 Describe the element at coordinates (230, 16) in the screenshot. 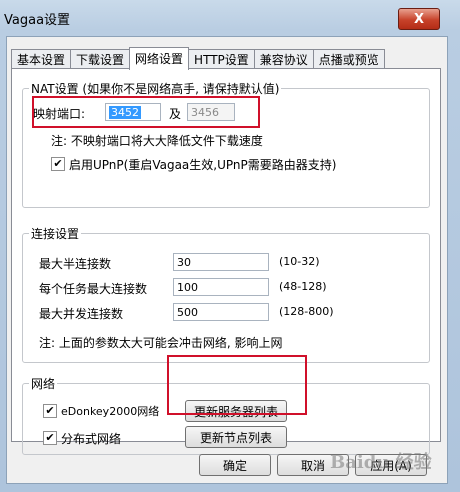

I see `title-bar: Vagaa设置 X` at that location.